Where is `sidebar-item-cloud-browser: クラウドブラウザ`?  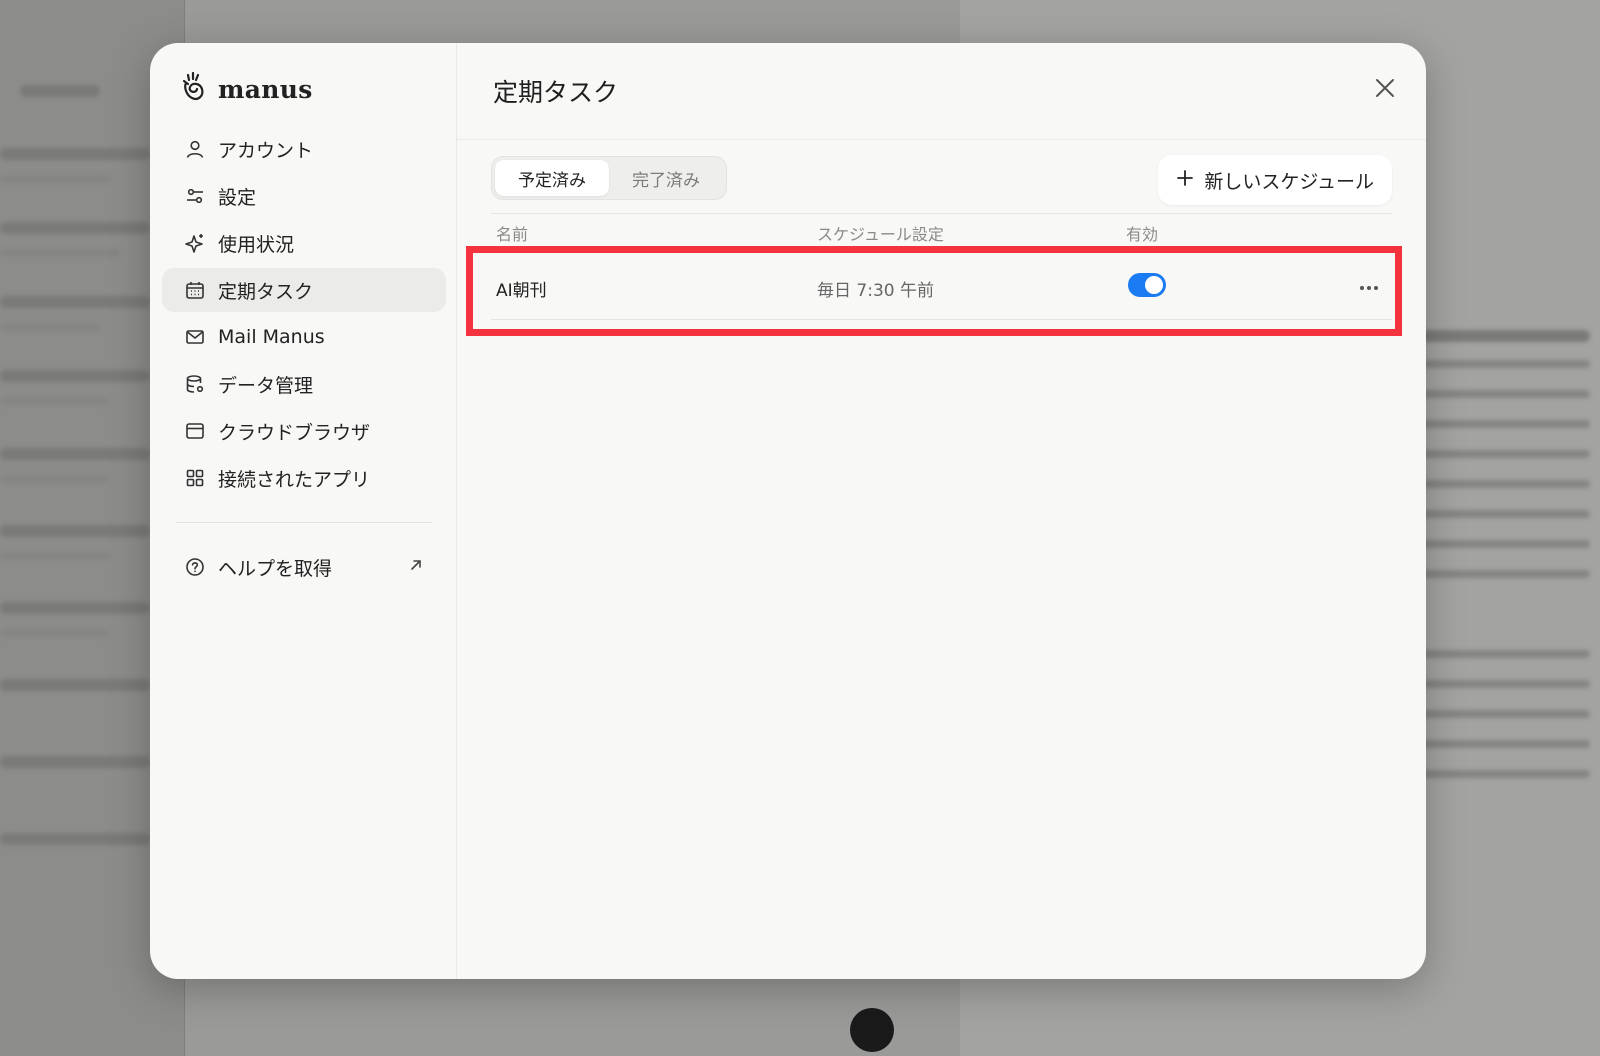 sidebar-item-cloud-browser: クラウドブラウザ is located at coordinates (304, 431).